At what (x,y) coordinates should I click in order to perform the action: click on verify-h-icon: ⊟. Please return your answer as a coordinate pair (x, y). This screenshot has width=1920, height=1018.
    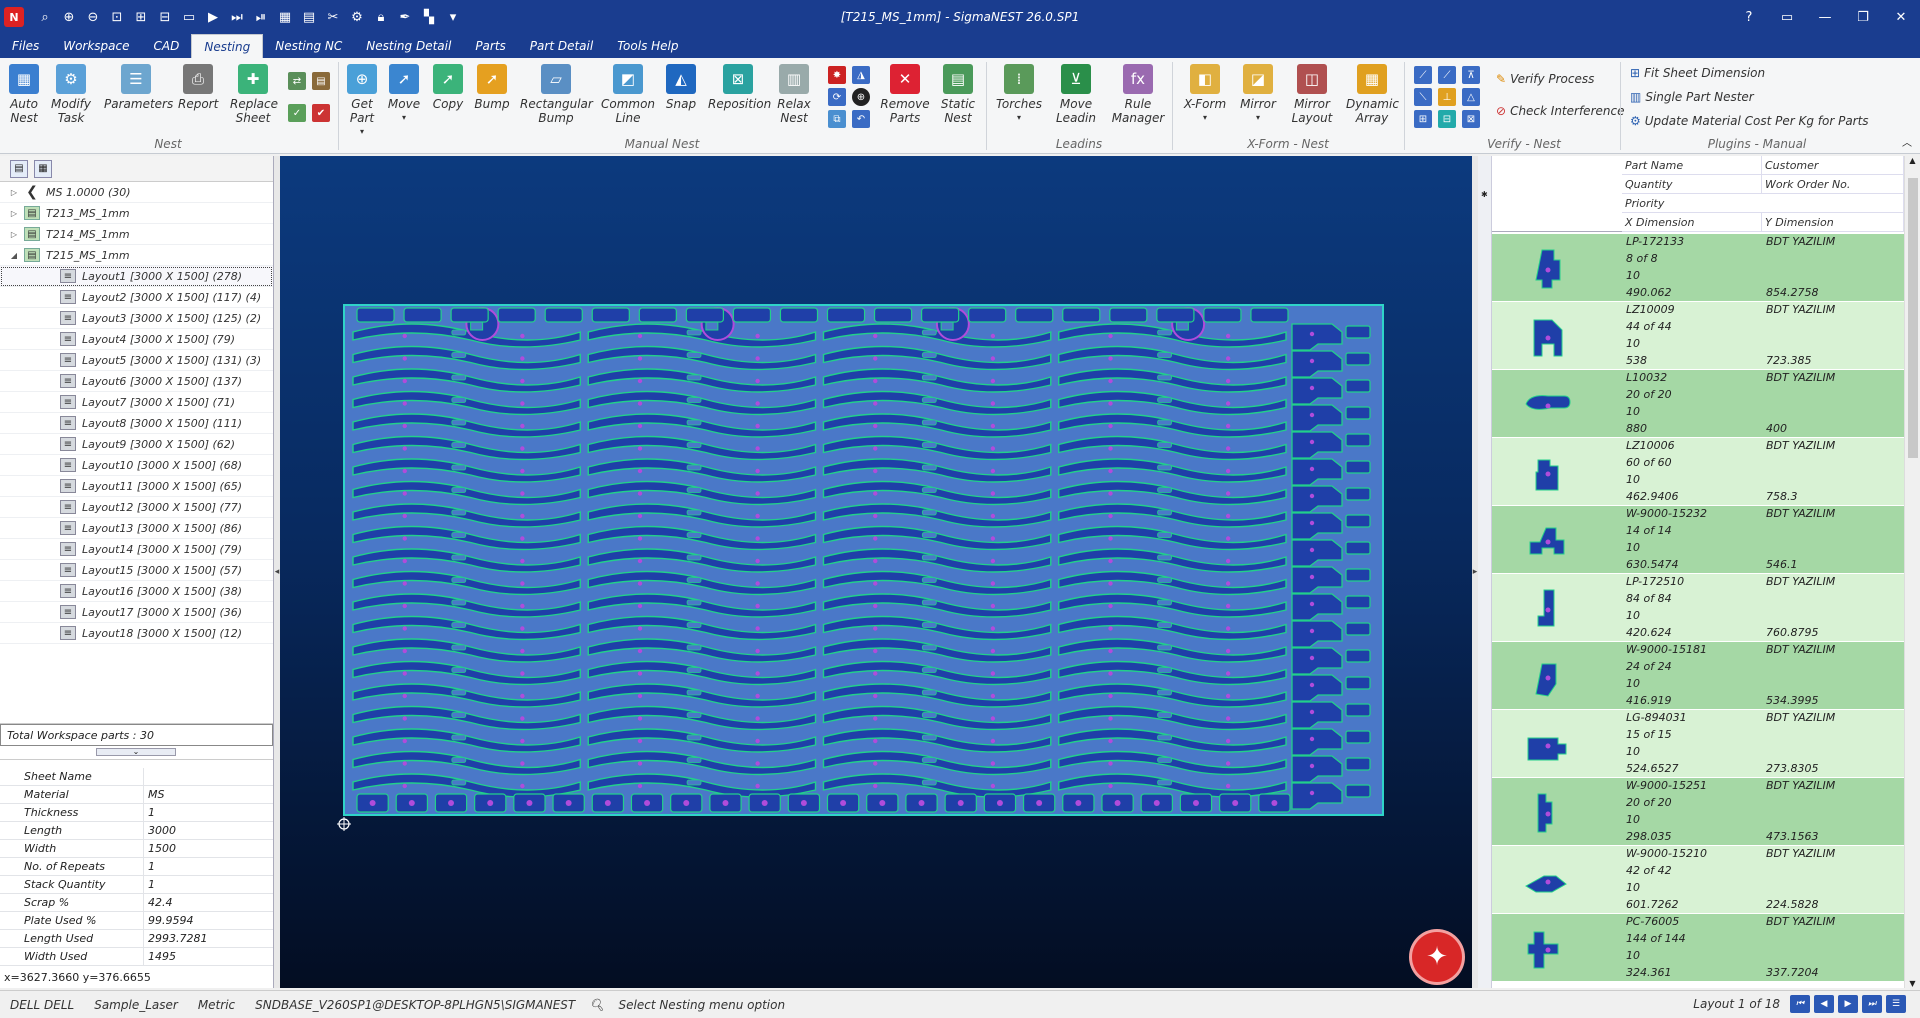
    Looking at the image, I should click on (1447, 119).